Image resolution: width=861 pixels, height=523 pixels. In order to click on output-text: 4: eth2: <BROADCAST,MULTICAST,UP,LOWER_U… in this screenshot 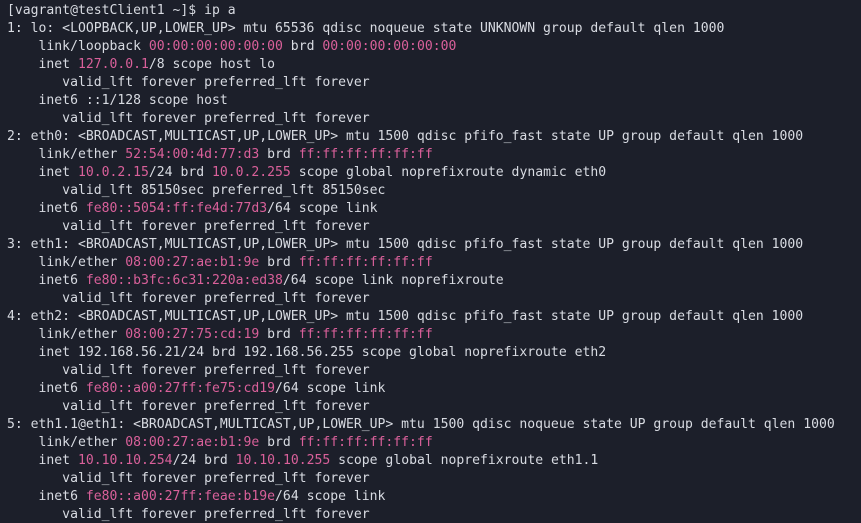, I will do `click(405, 316)`.